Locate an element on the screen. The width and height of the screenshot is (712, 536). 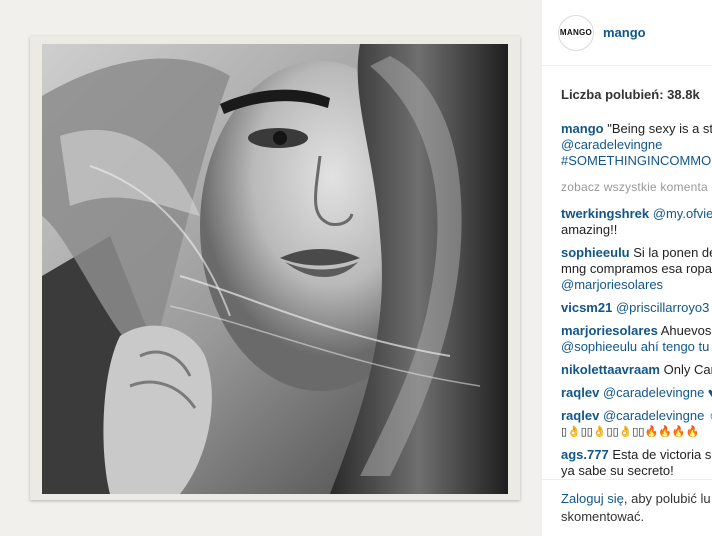
comment-username-link: twerkingshrek is located at coordinates (605, 213).